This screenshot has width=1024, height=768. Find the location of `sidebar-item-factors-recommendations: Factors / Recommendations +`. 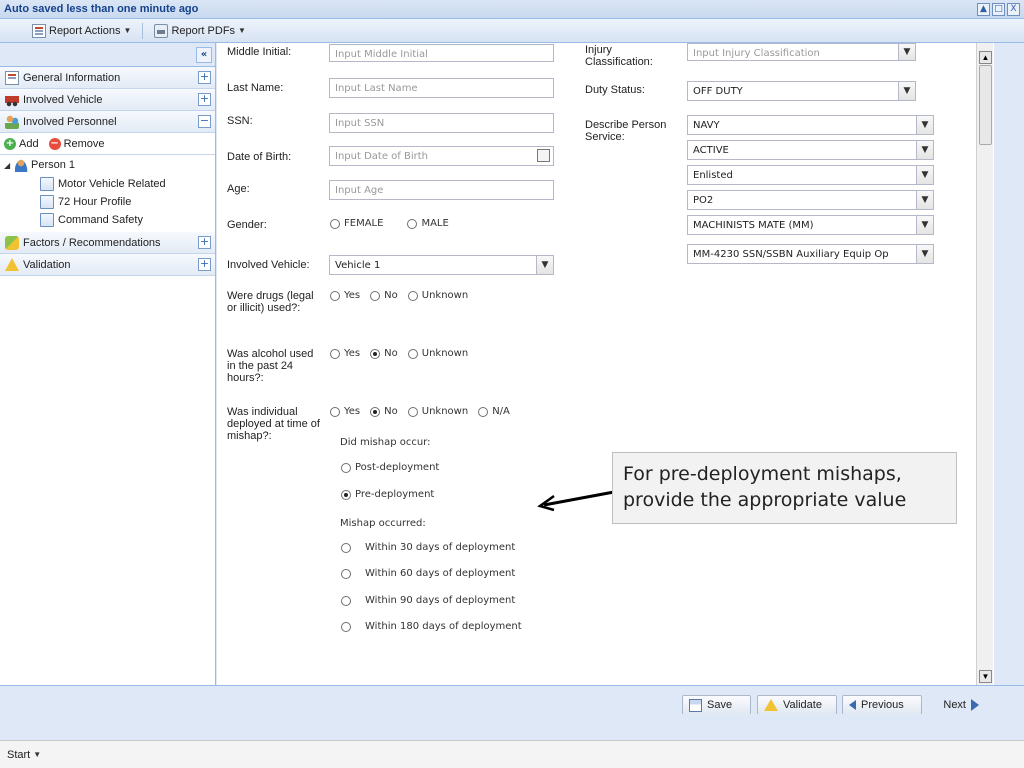

sidebar-item-factors-recommendations: Factors / Recommendations + is located at coordinates (107, 243).